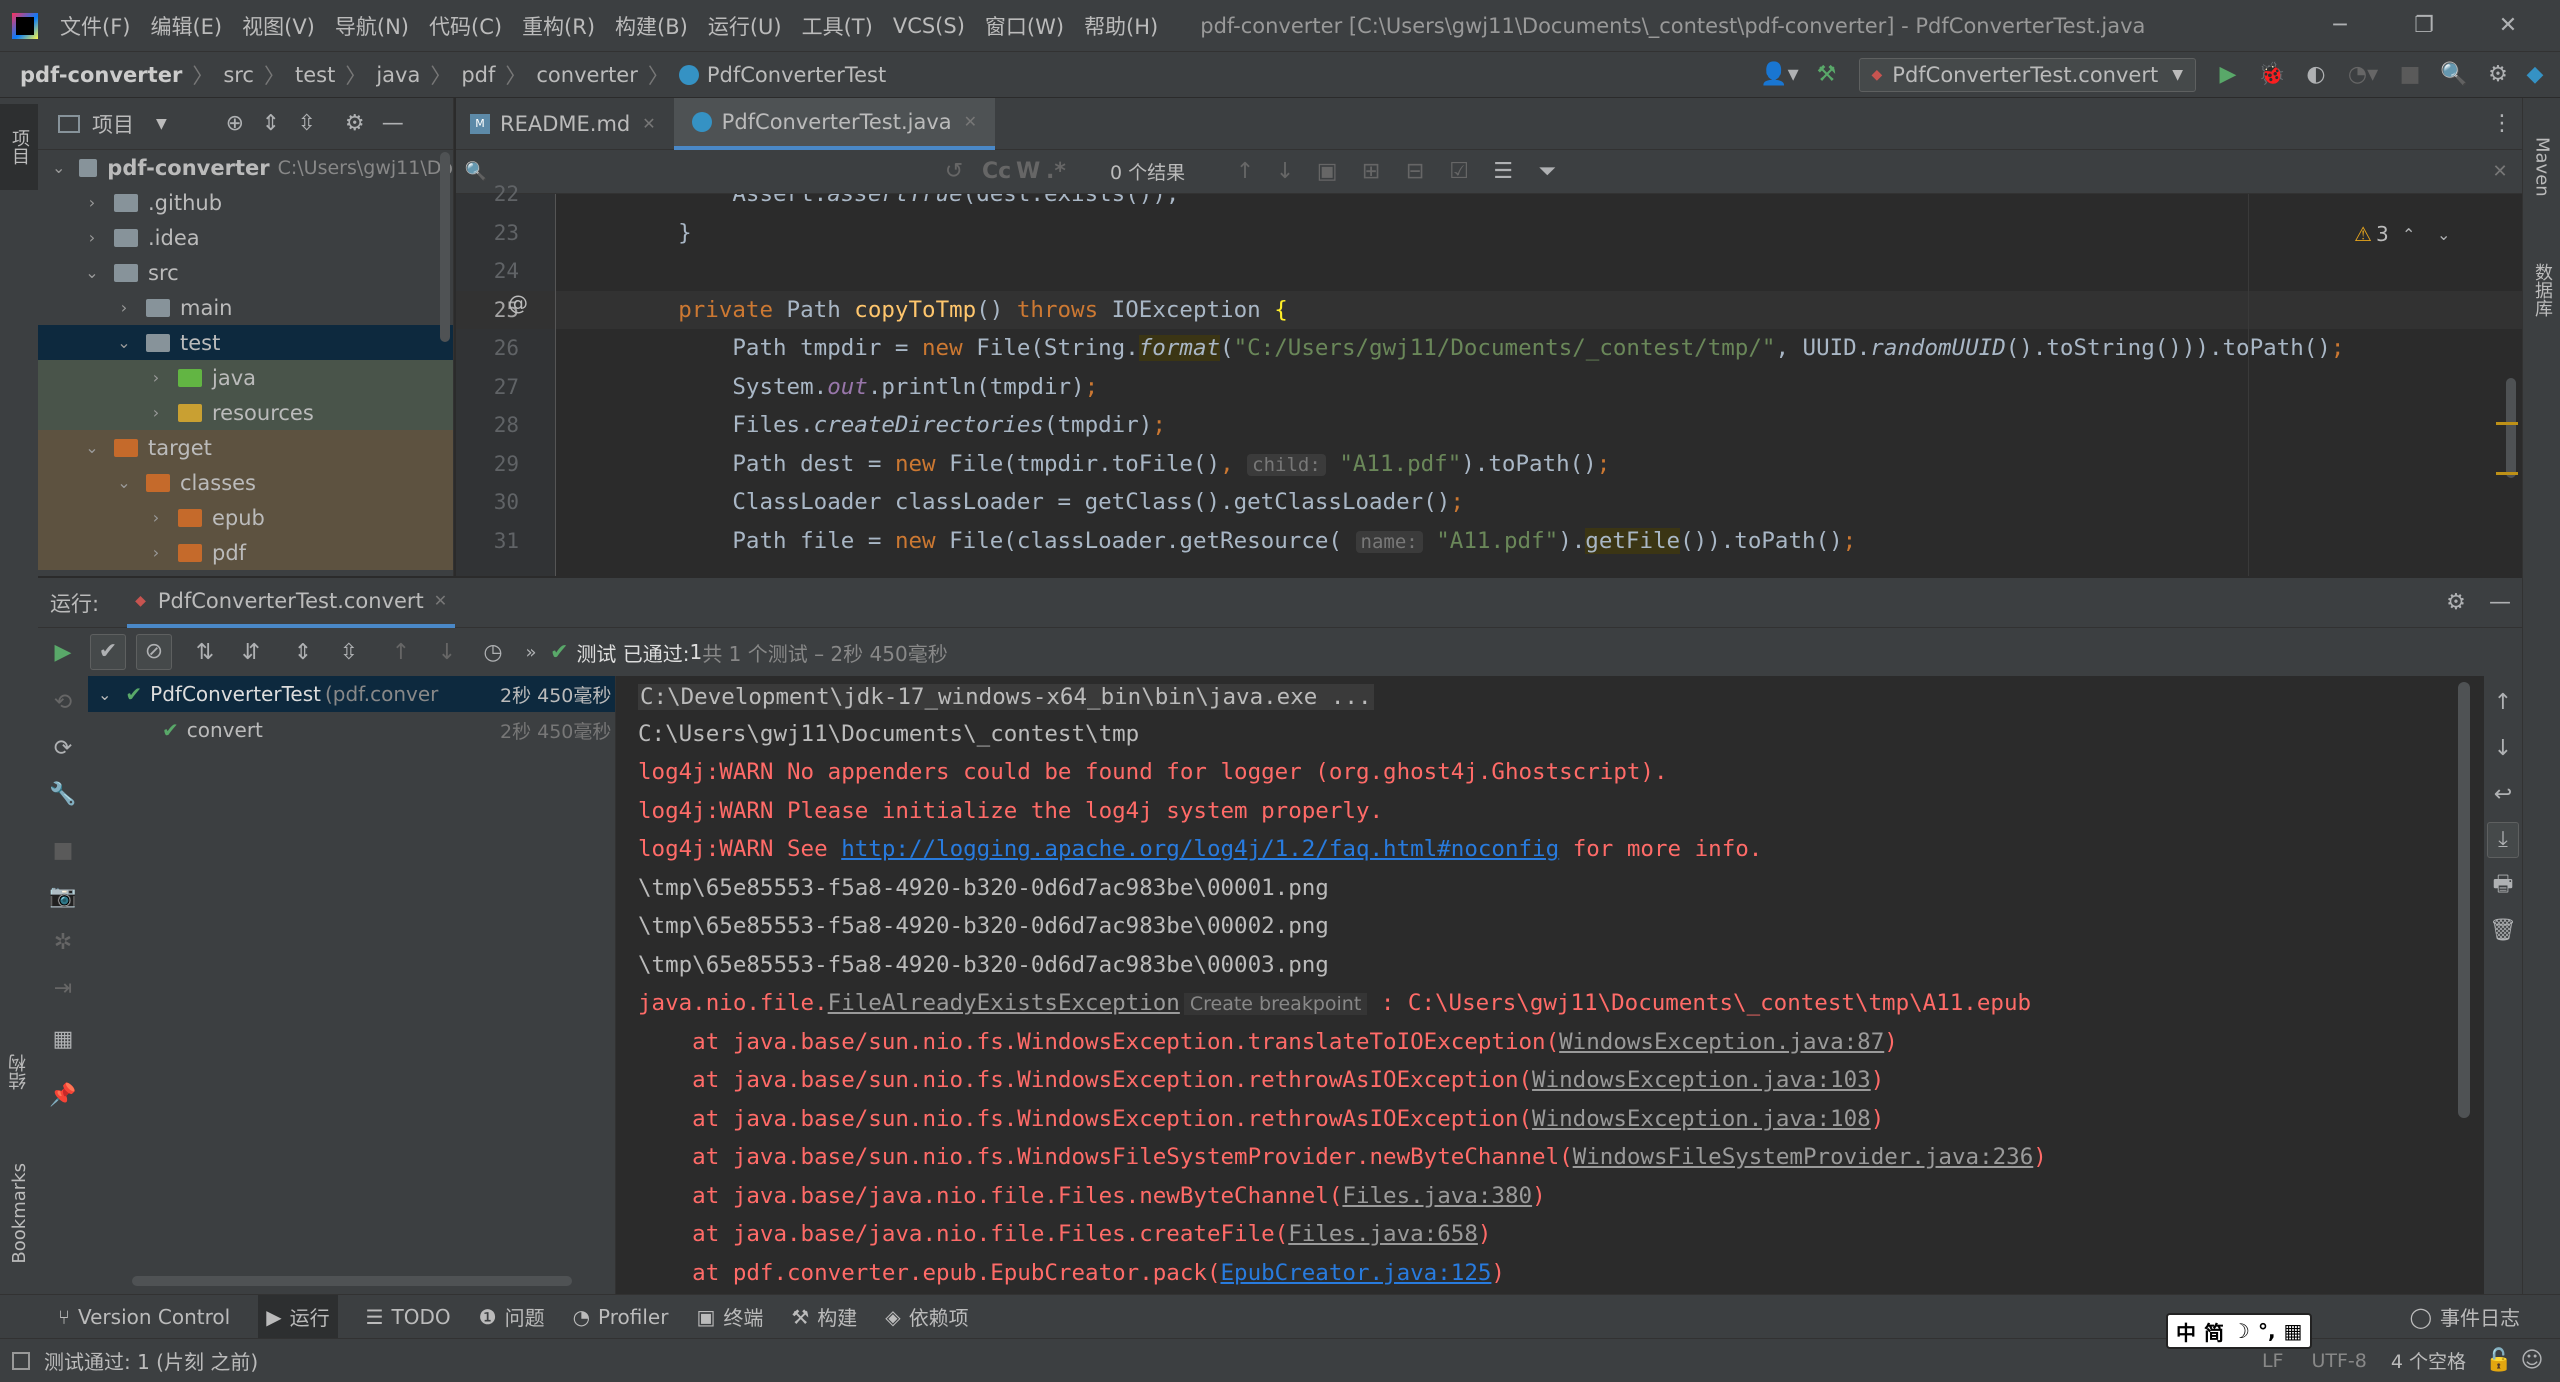 Image resolution: width=2560 pixels, height=1382 pixels. What do you see at coordinates (245, 272) in the screenshot?
I see `tree-item: ⌄ src` at bounding box center [245, 272].